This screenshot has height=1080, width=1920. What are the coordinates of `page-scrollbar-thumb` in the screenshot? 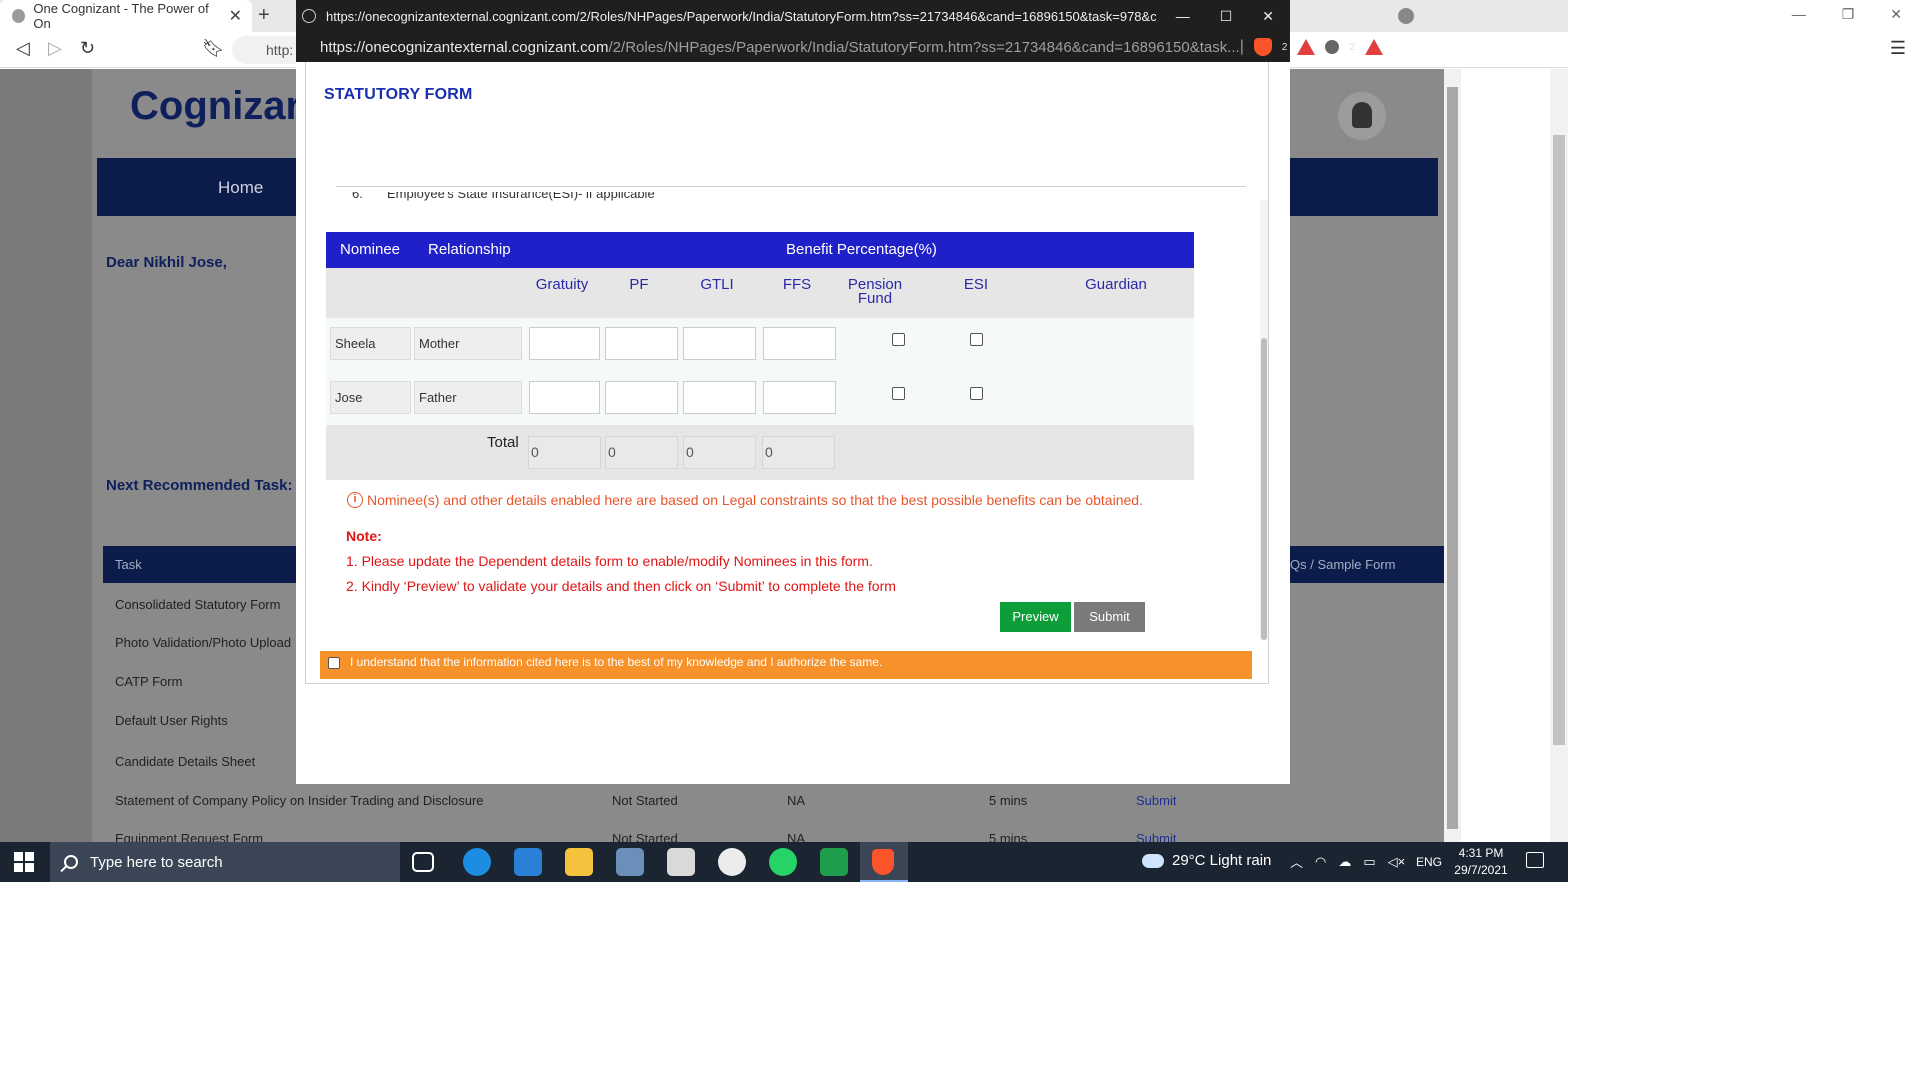 It's located at (1452, 458).